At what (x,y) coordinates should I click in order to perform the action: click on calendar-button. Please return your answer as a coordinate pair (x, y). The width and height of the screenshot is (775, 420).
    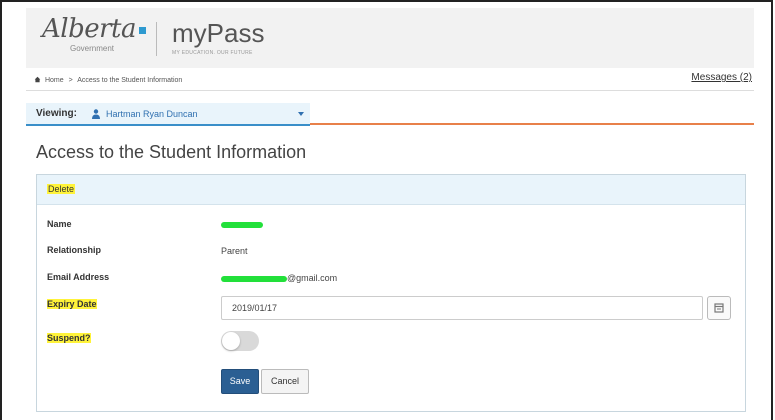
    Looking at the image, I should click on (719, 308).